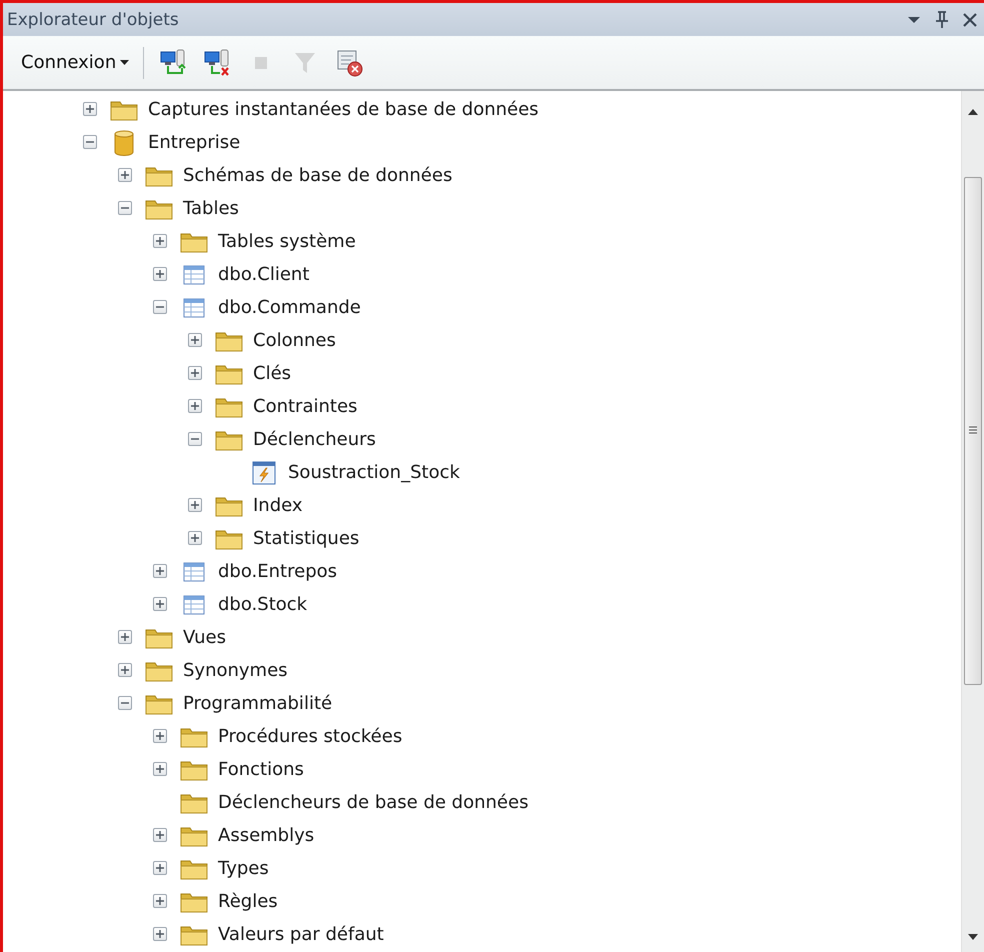  I want to click on stop-icon, so click(261, 63).